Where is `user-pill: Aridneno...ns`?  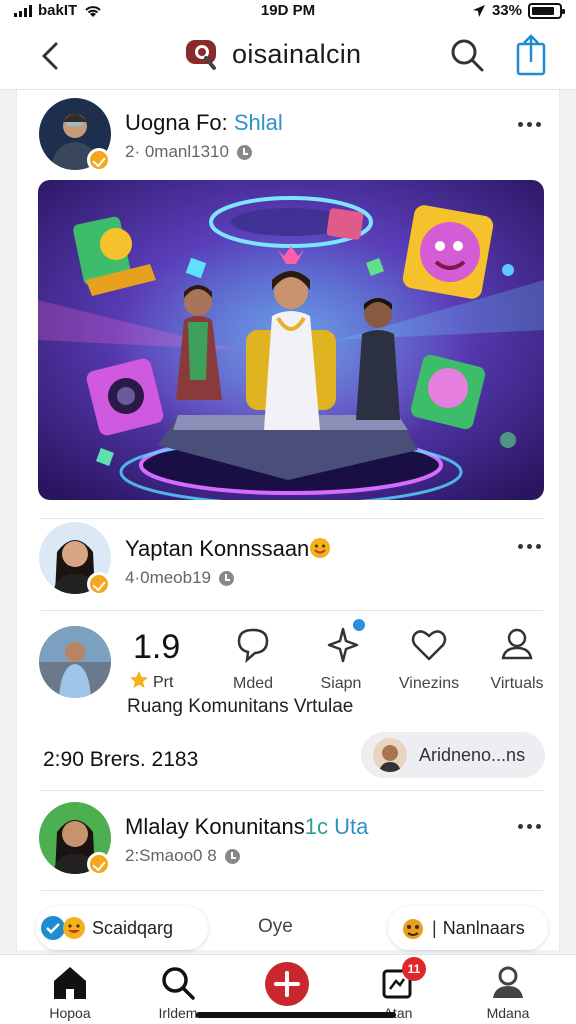 user-pill: Aridneno...ns is located at coordinates (453, 755).